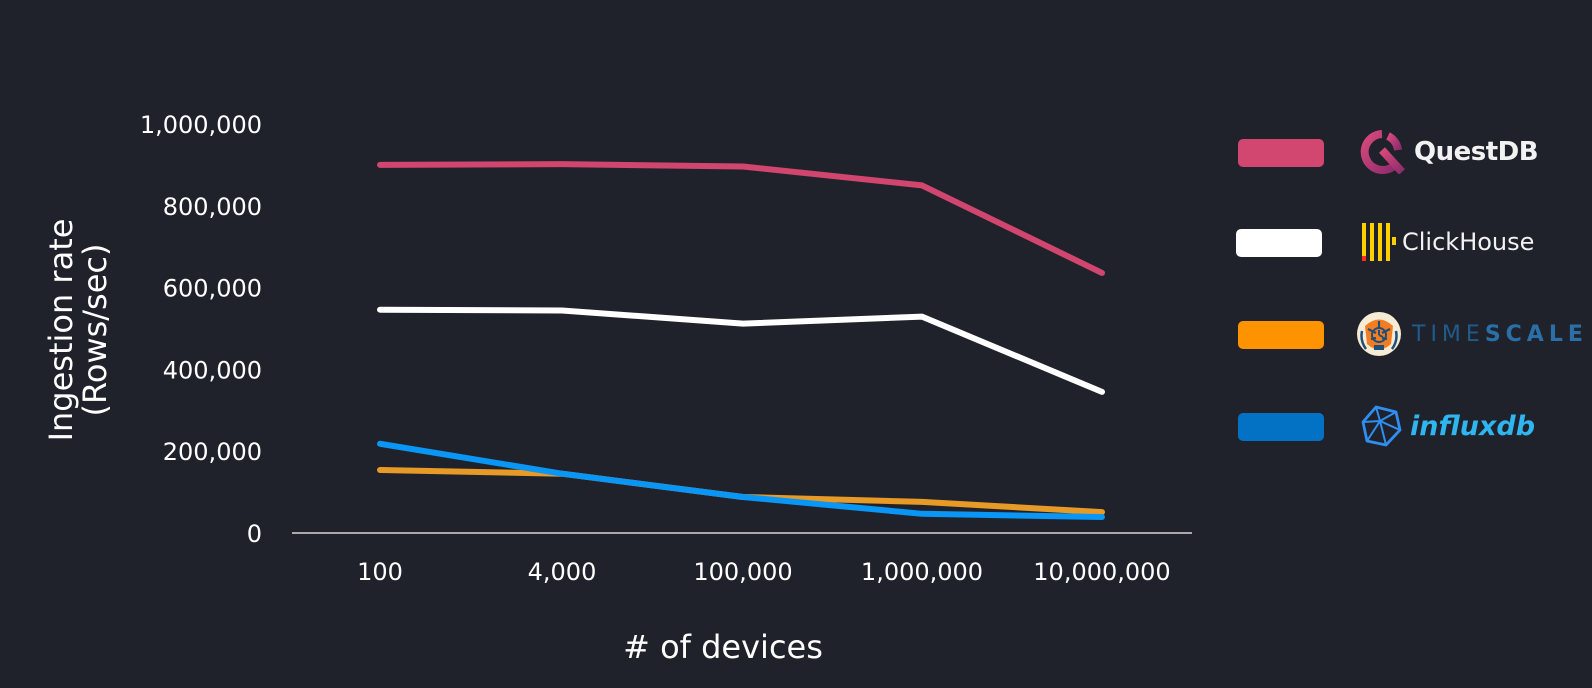 The image size is (1592, 688). I want to click on y-tick-label: 0, so click(254, 534).